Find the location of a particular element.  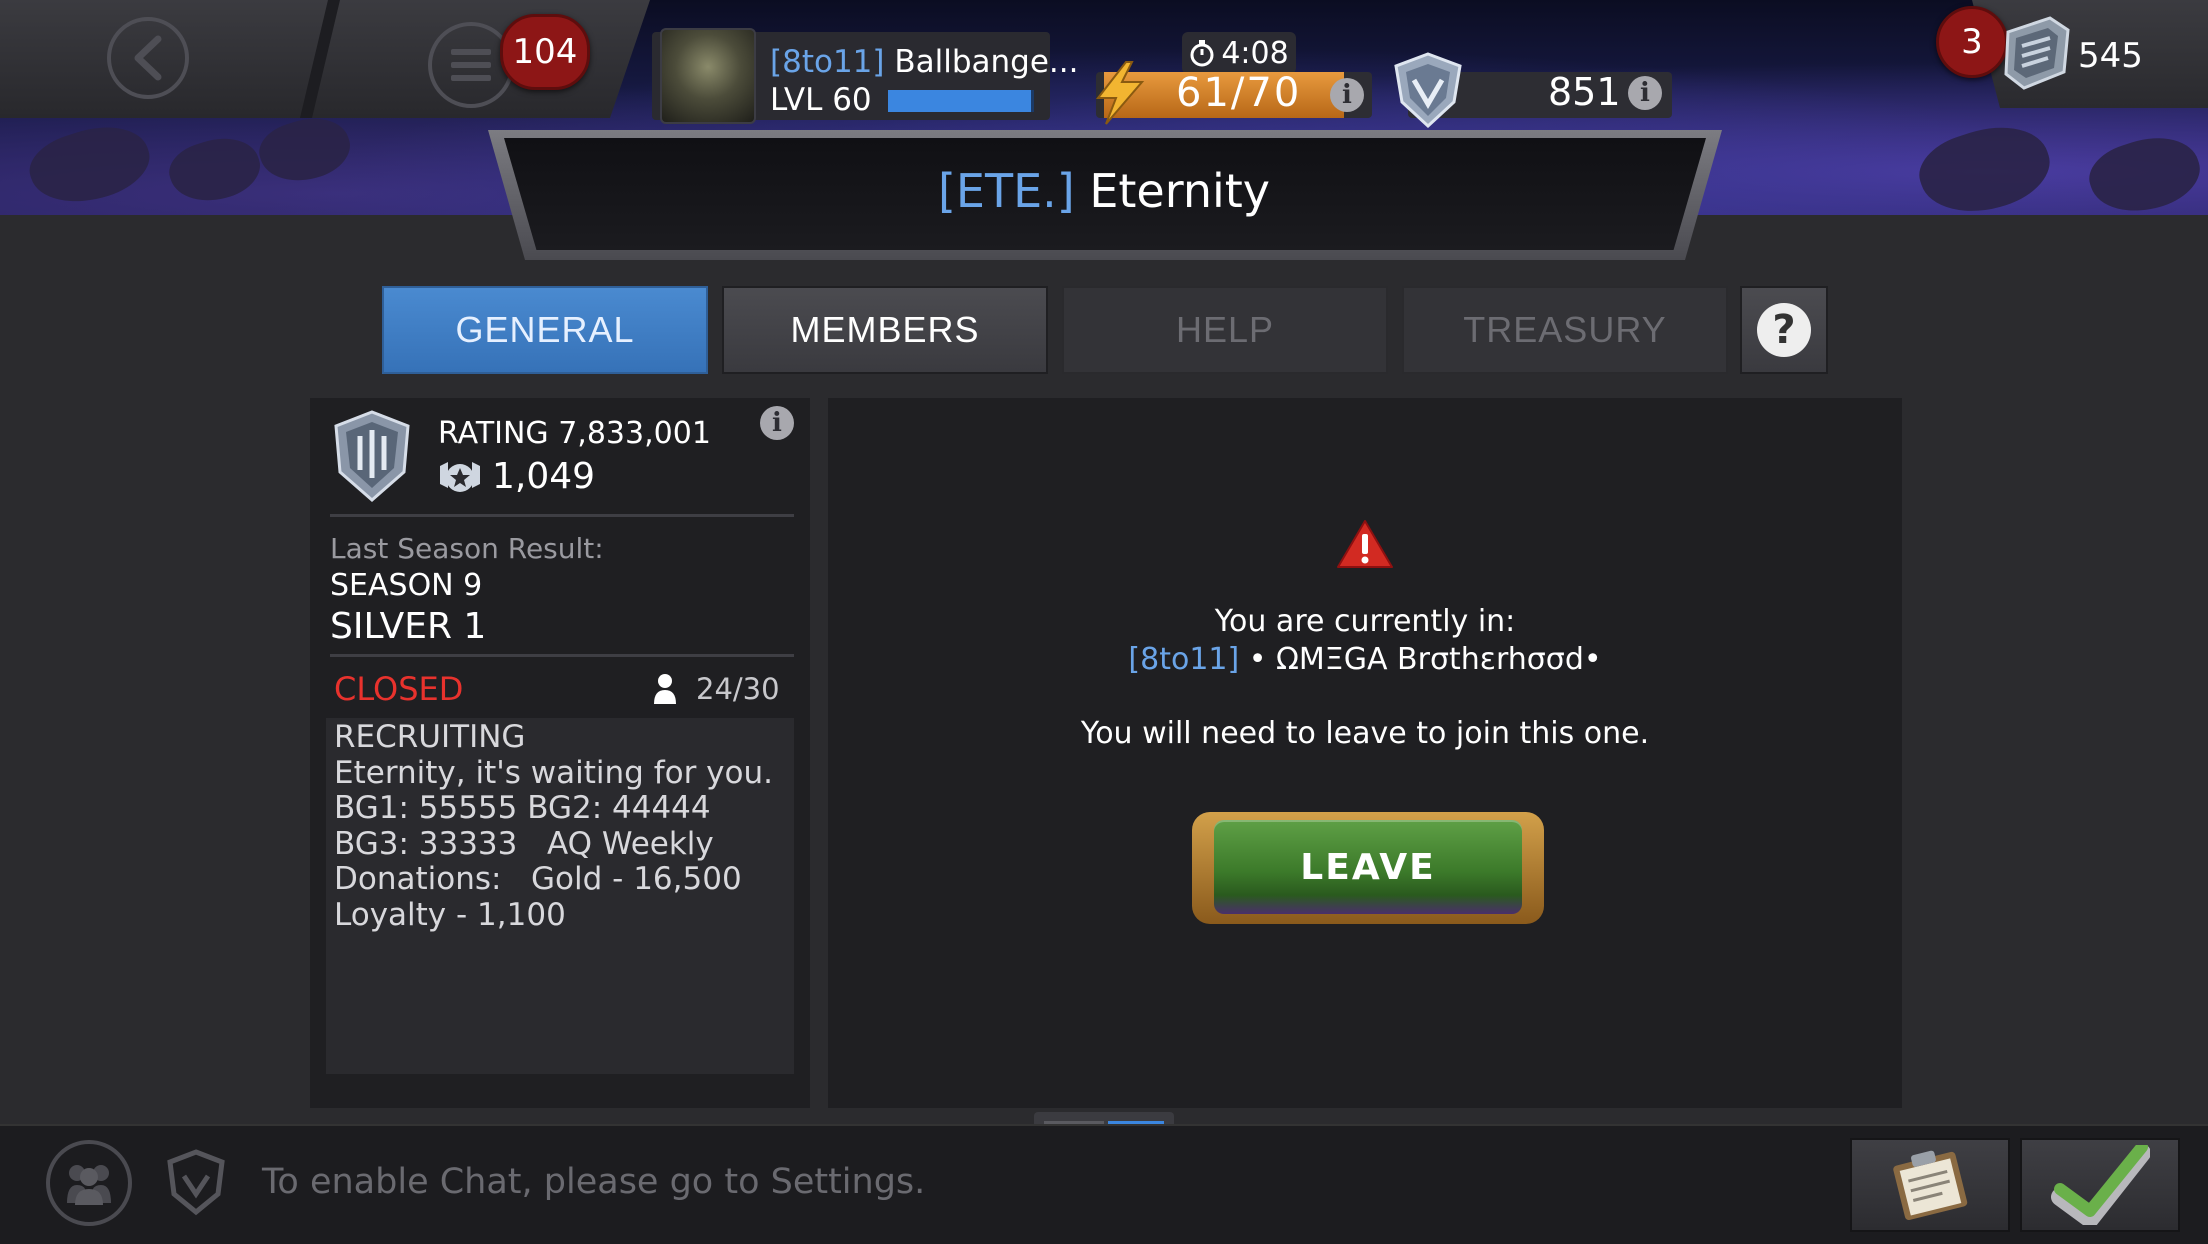

current-alliance-name: • ΩMΞGA Brσthεrhσσd• is located at coordinates (1420, 659).